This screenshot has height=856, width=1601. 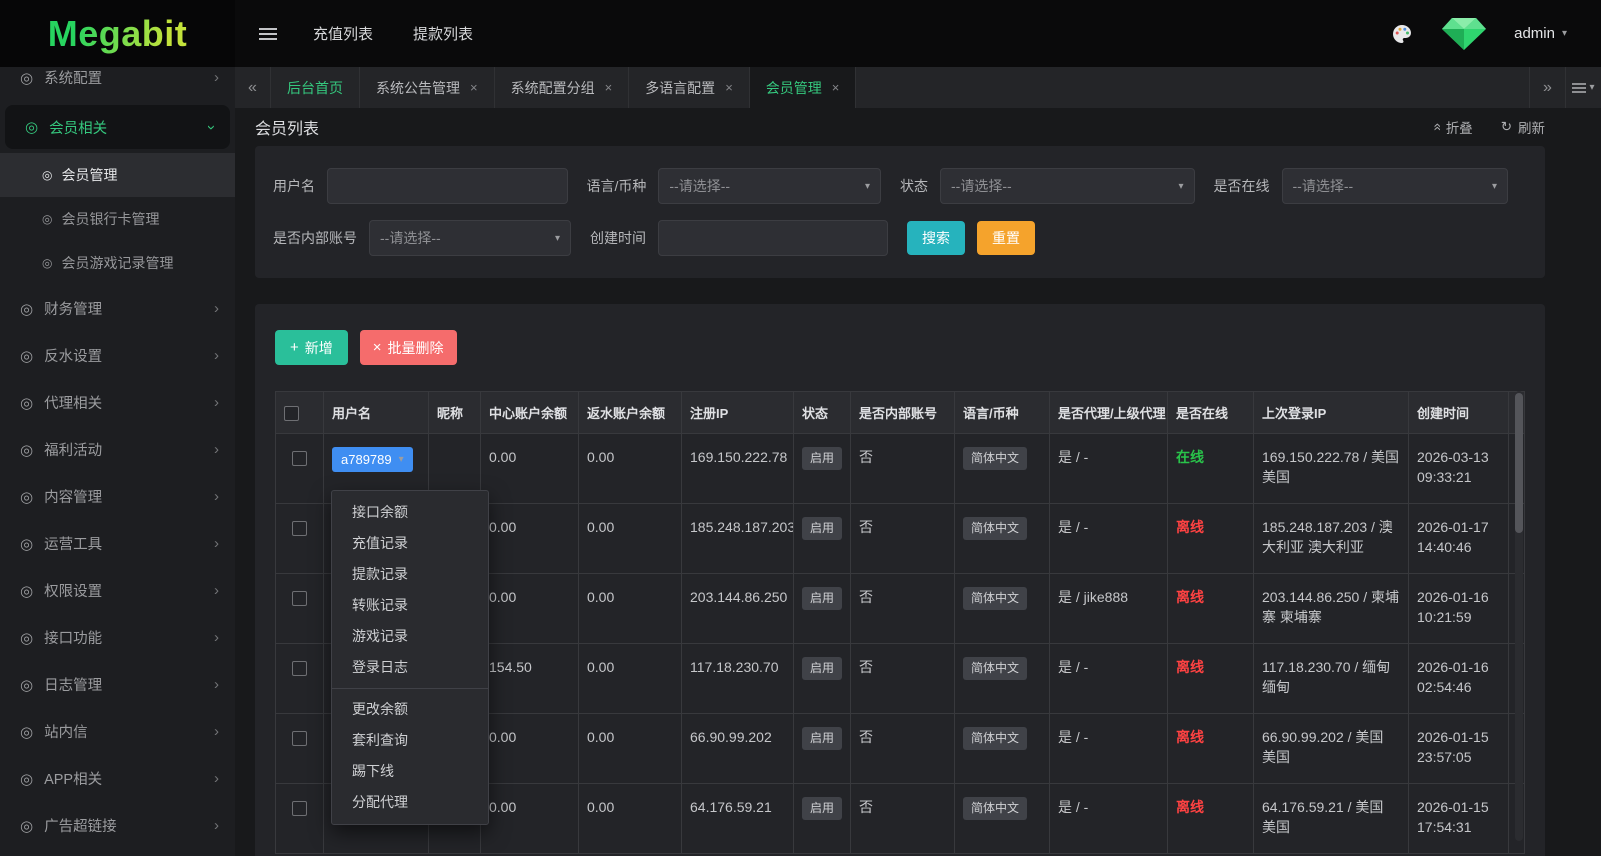 What do you see at coordinates (117, 778) in the screenshot?
I see `sidebar-item-app: ◎ APP相关 ›` at bounding box center [117, 778].